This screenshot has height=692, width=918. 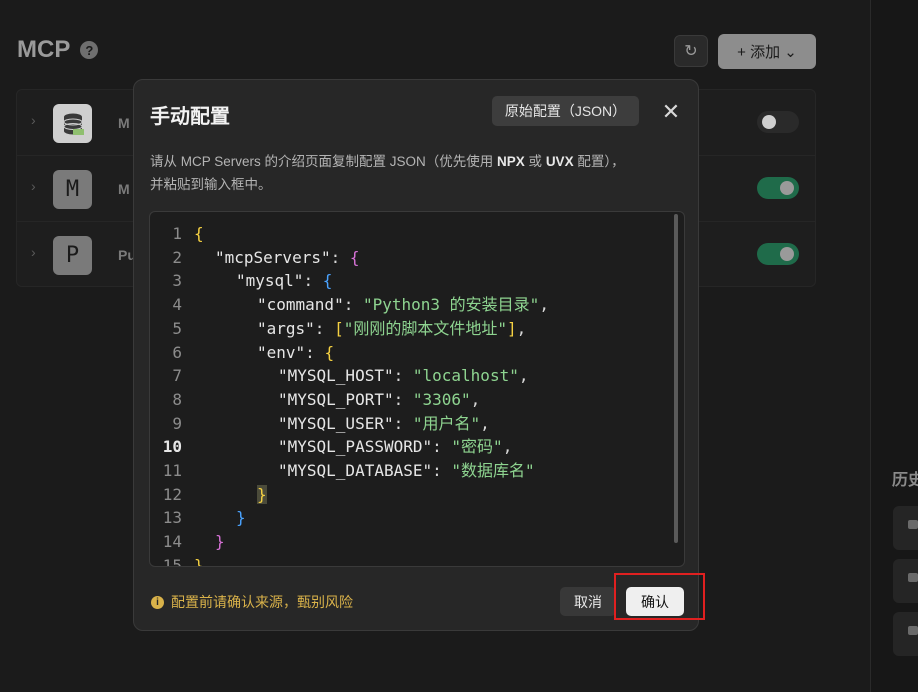 What do you see at coordinates (72, 189) in the screenshot?
I see `server-avatar: M` at bounding box center [72, 189].